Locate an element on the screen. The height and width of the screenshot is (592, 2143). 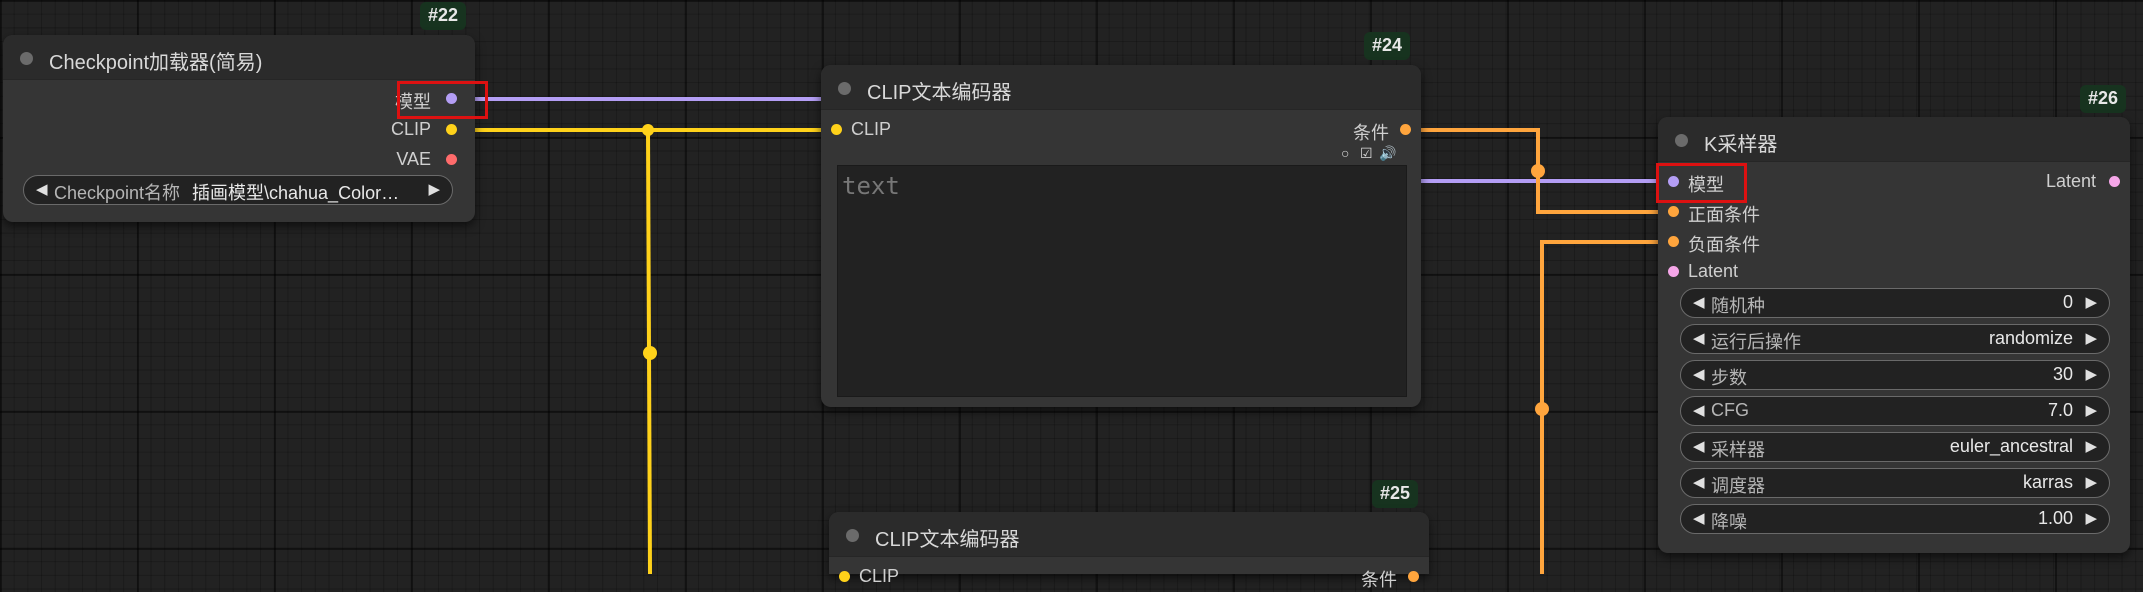
speaker-icon: 🔊 is located at coordinates (1387, 153).